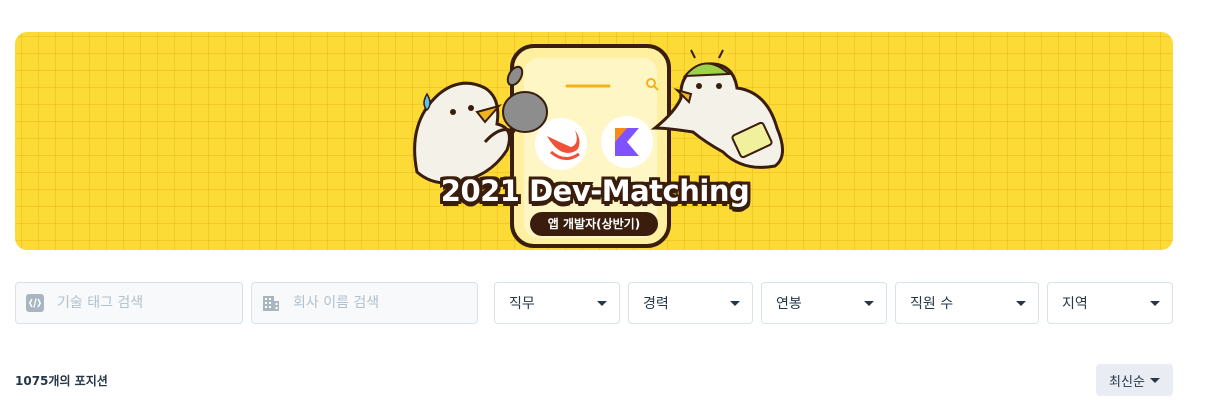 This screenshot has height=406, width=1207. Describe the element at coordinates (1127, 382) in the screenshot. I see `sort-label: 최신순` at that location.